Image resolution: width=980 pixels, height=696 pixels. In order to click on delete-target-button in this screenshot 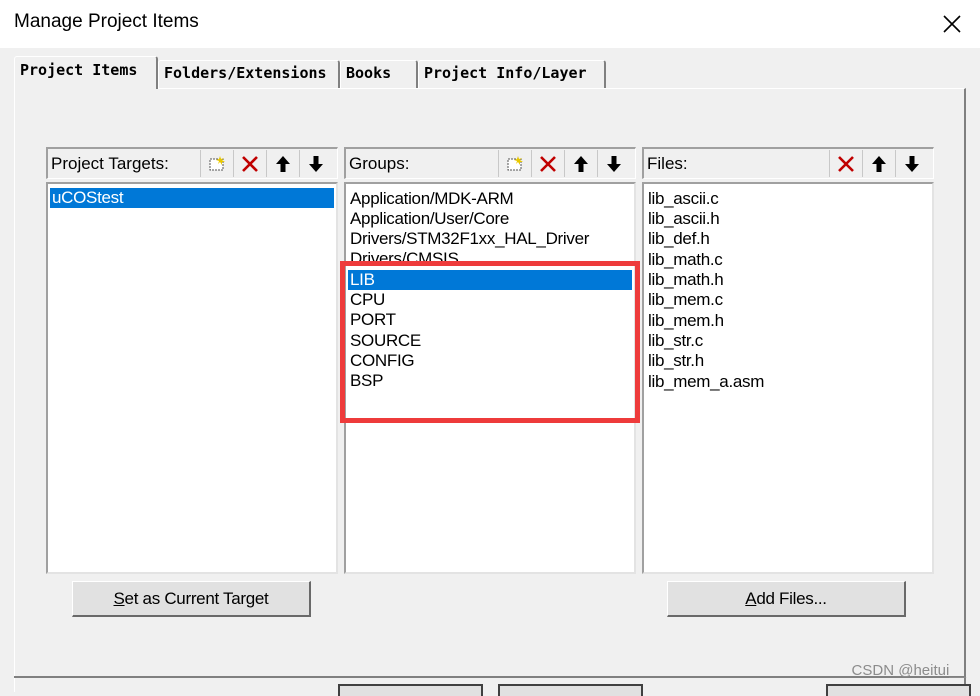, I will do `click(249, 163)`.